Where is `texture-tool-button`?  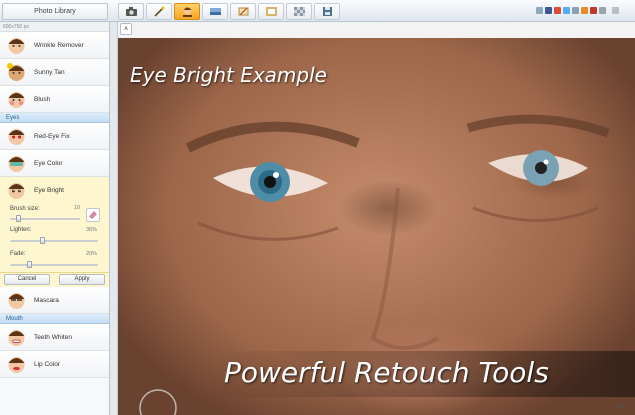
texture-tool-button is located at coordinates (299, 11).